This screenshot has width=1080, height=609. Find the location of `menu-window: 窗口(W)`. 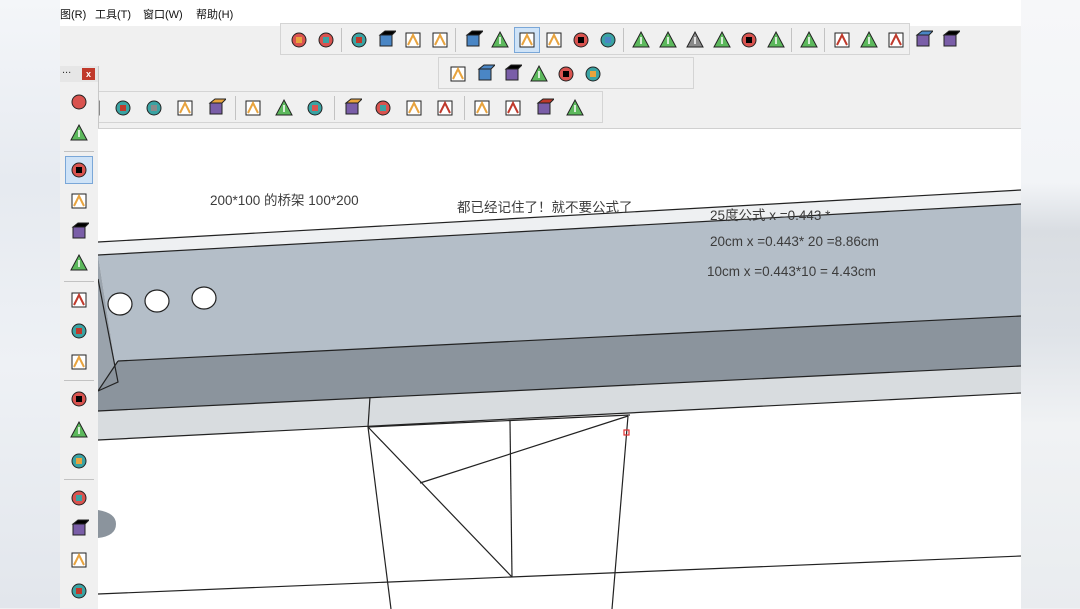

menu-window: 窗口(W) is located at coordinates (163, 14).